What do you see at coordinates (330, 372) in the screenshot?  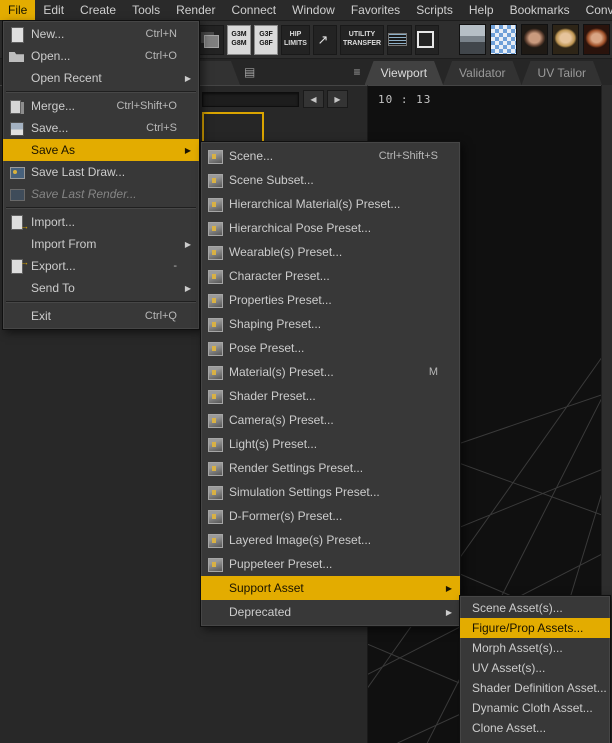 I see `save-as-item-material-s-preset: Material(s) Preset... M ▶` at bounding box center [330, 372].